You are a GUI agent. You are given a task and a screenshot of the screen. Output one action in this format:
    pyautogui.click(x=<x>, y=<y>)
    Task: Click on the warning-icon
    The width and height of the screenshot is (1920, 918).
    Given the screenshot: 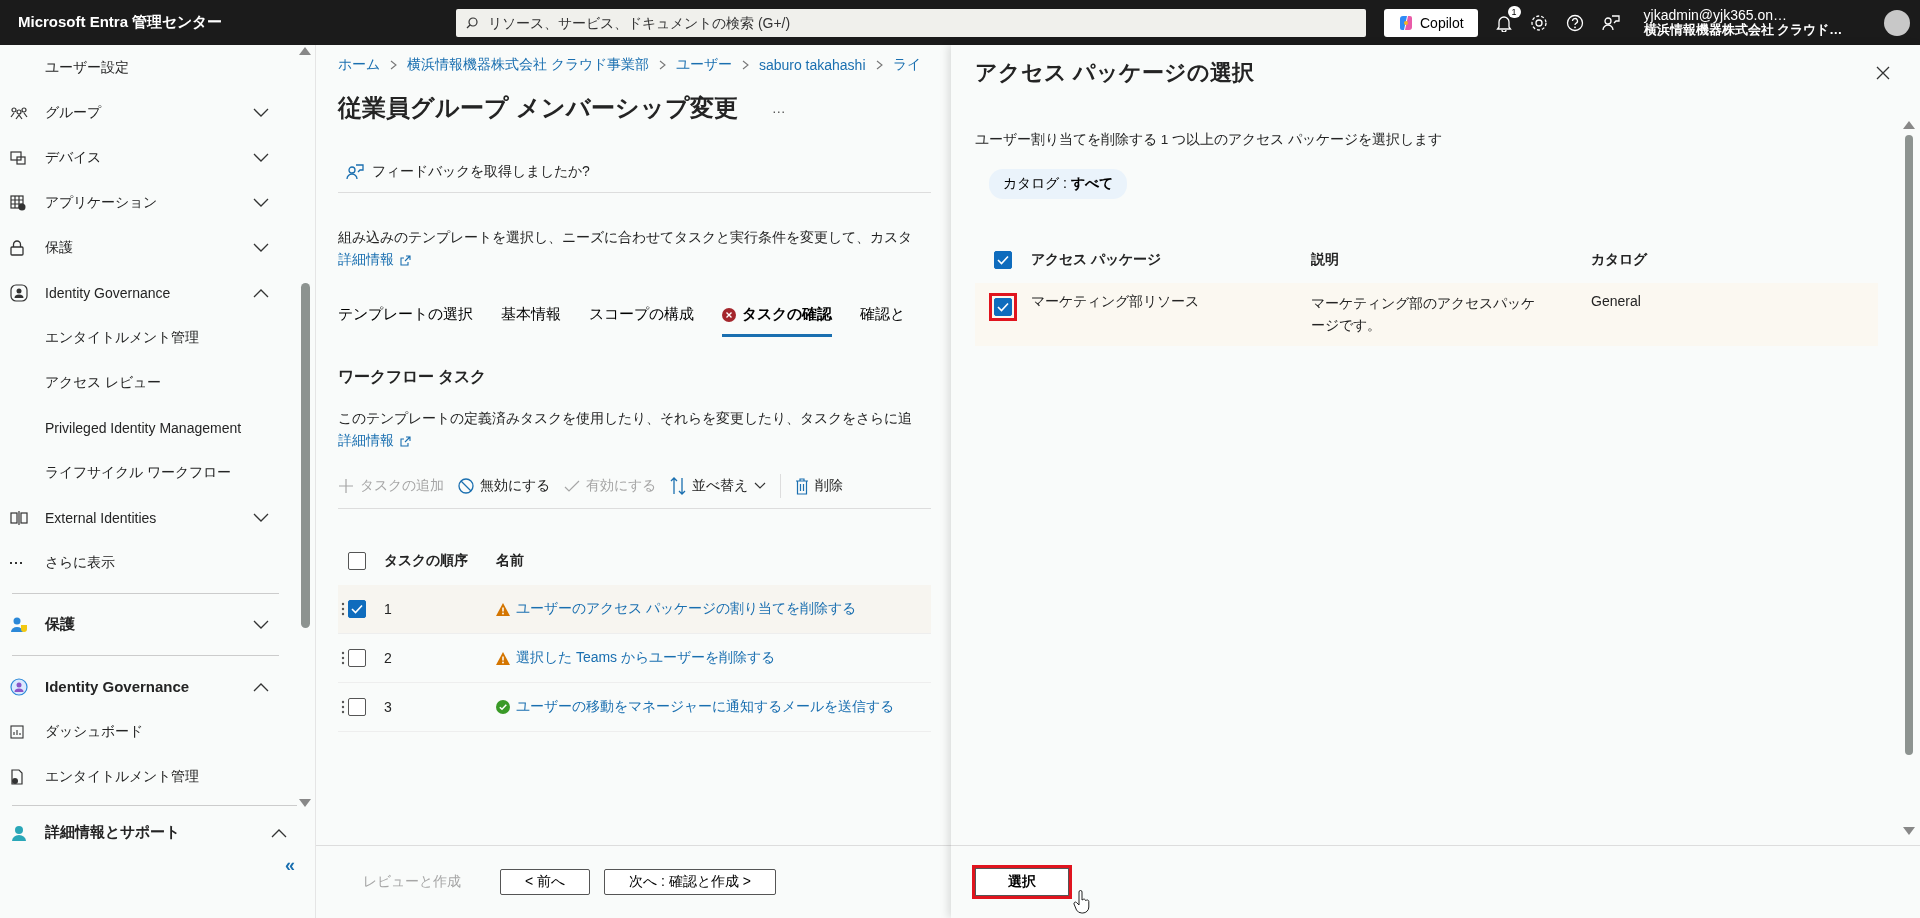 What is the action you would take?
    pyautogui.click(x=503, y=658)
    